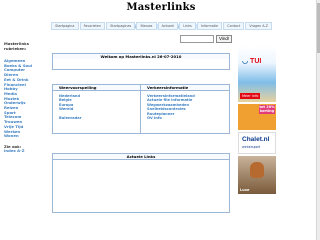 The height and width of the screenshot is (240, 320). What do you see at coordinates (168, 26) in the screenshot?
I see `nav-tab-actueel: Actueel` at bounding box center [168, 26].